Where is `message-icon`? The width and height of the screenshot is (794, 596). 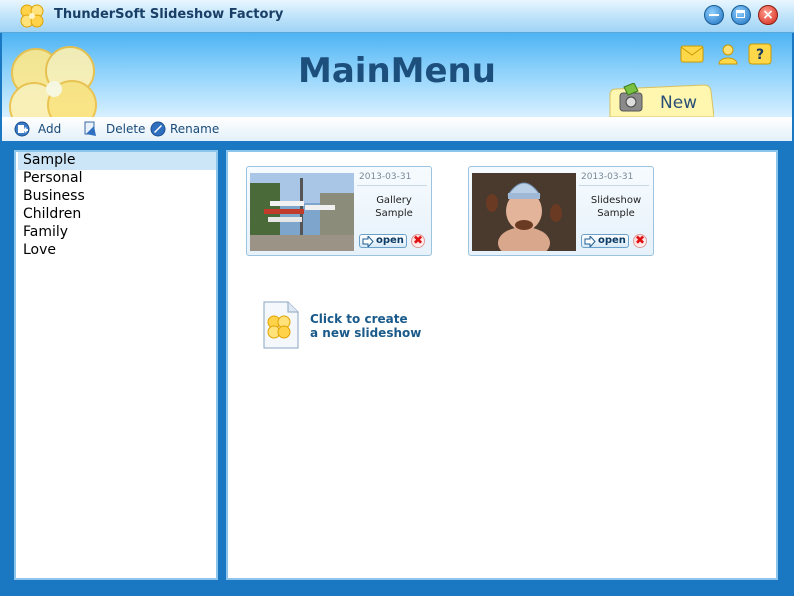
message-icon is located at coordinates (692, 54).